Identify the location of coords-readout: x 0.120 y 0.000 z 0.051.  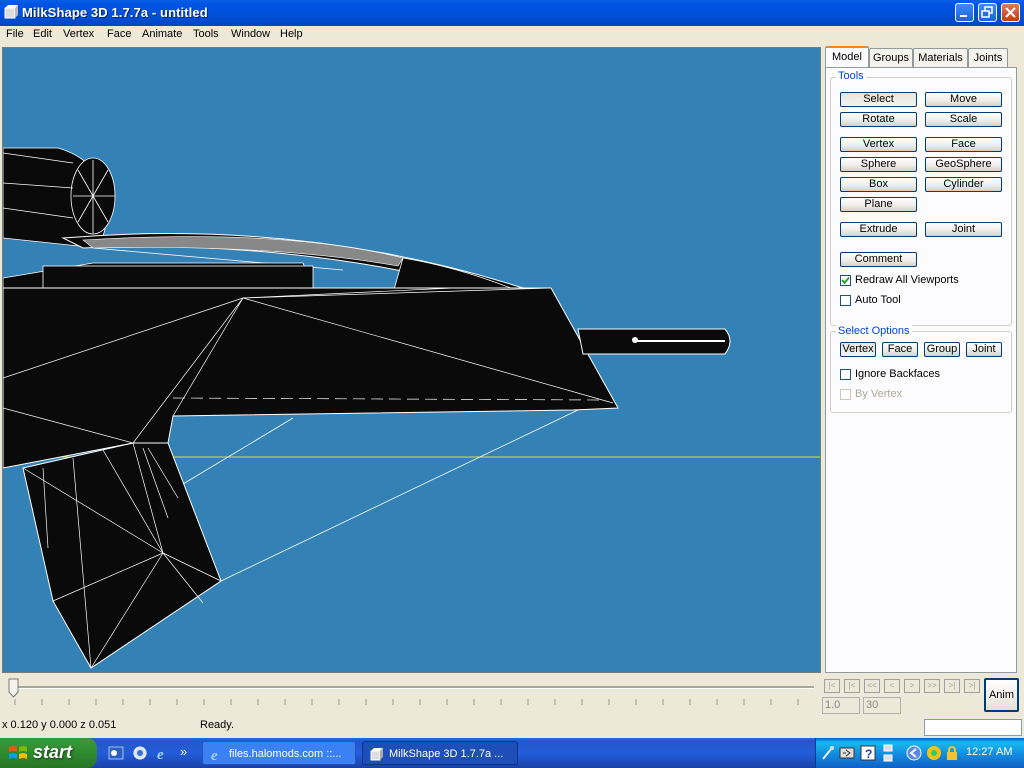
(59, 725).